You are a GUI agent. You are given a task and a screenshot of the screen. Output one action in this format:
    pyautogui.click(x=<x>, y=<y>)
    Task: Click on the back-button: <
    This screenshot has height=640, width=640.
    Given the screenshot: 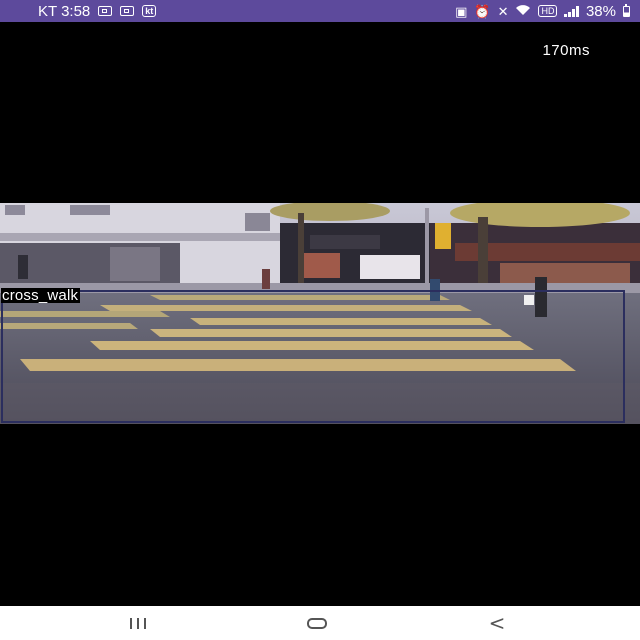 What is the action you would take?
    pyautogui.click(x=497, y=623)
    